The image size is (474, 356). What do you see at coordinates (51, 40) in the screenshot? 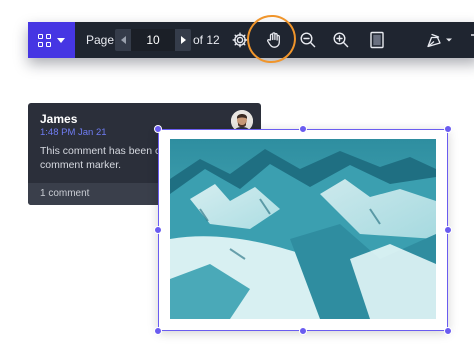
I see `view-switcher-button` at bounding box center [51, 40].